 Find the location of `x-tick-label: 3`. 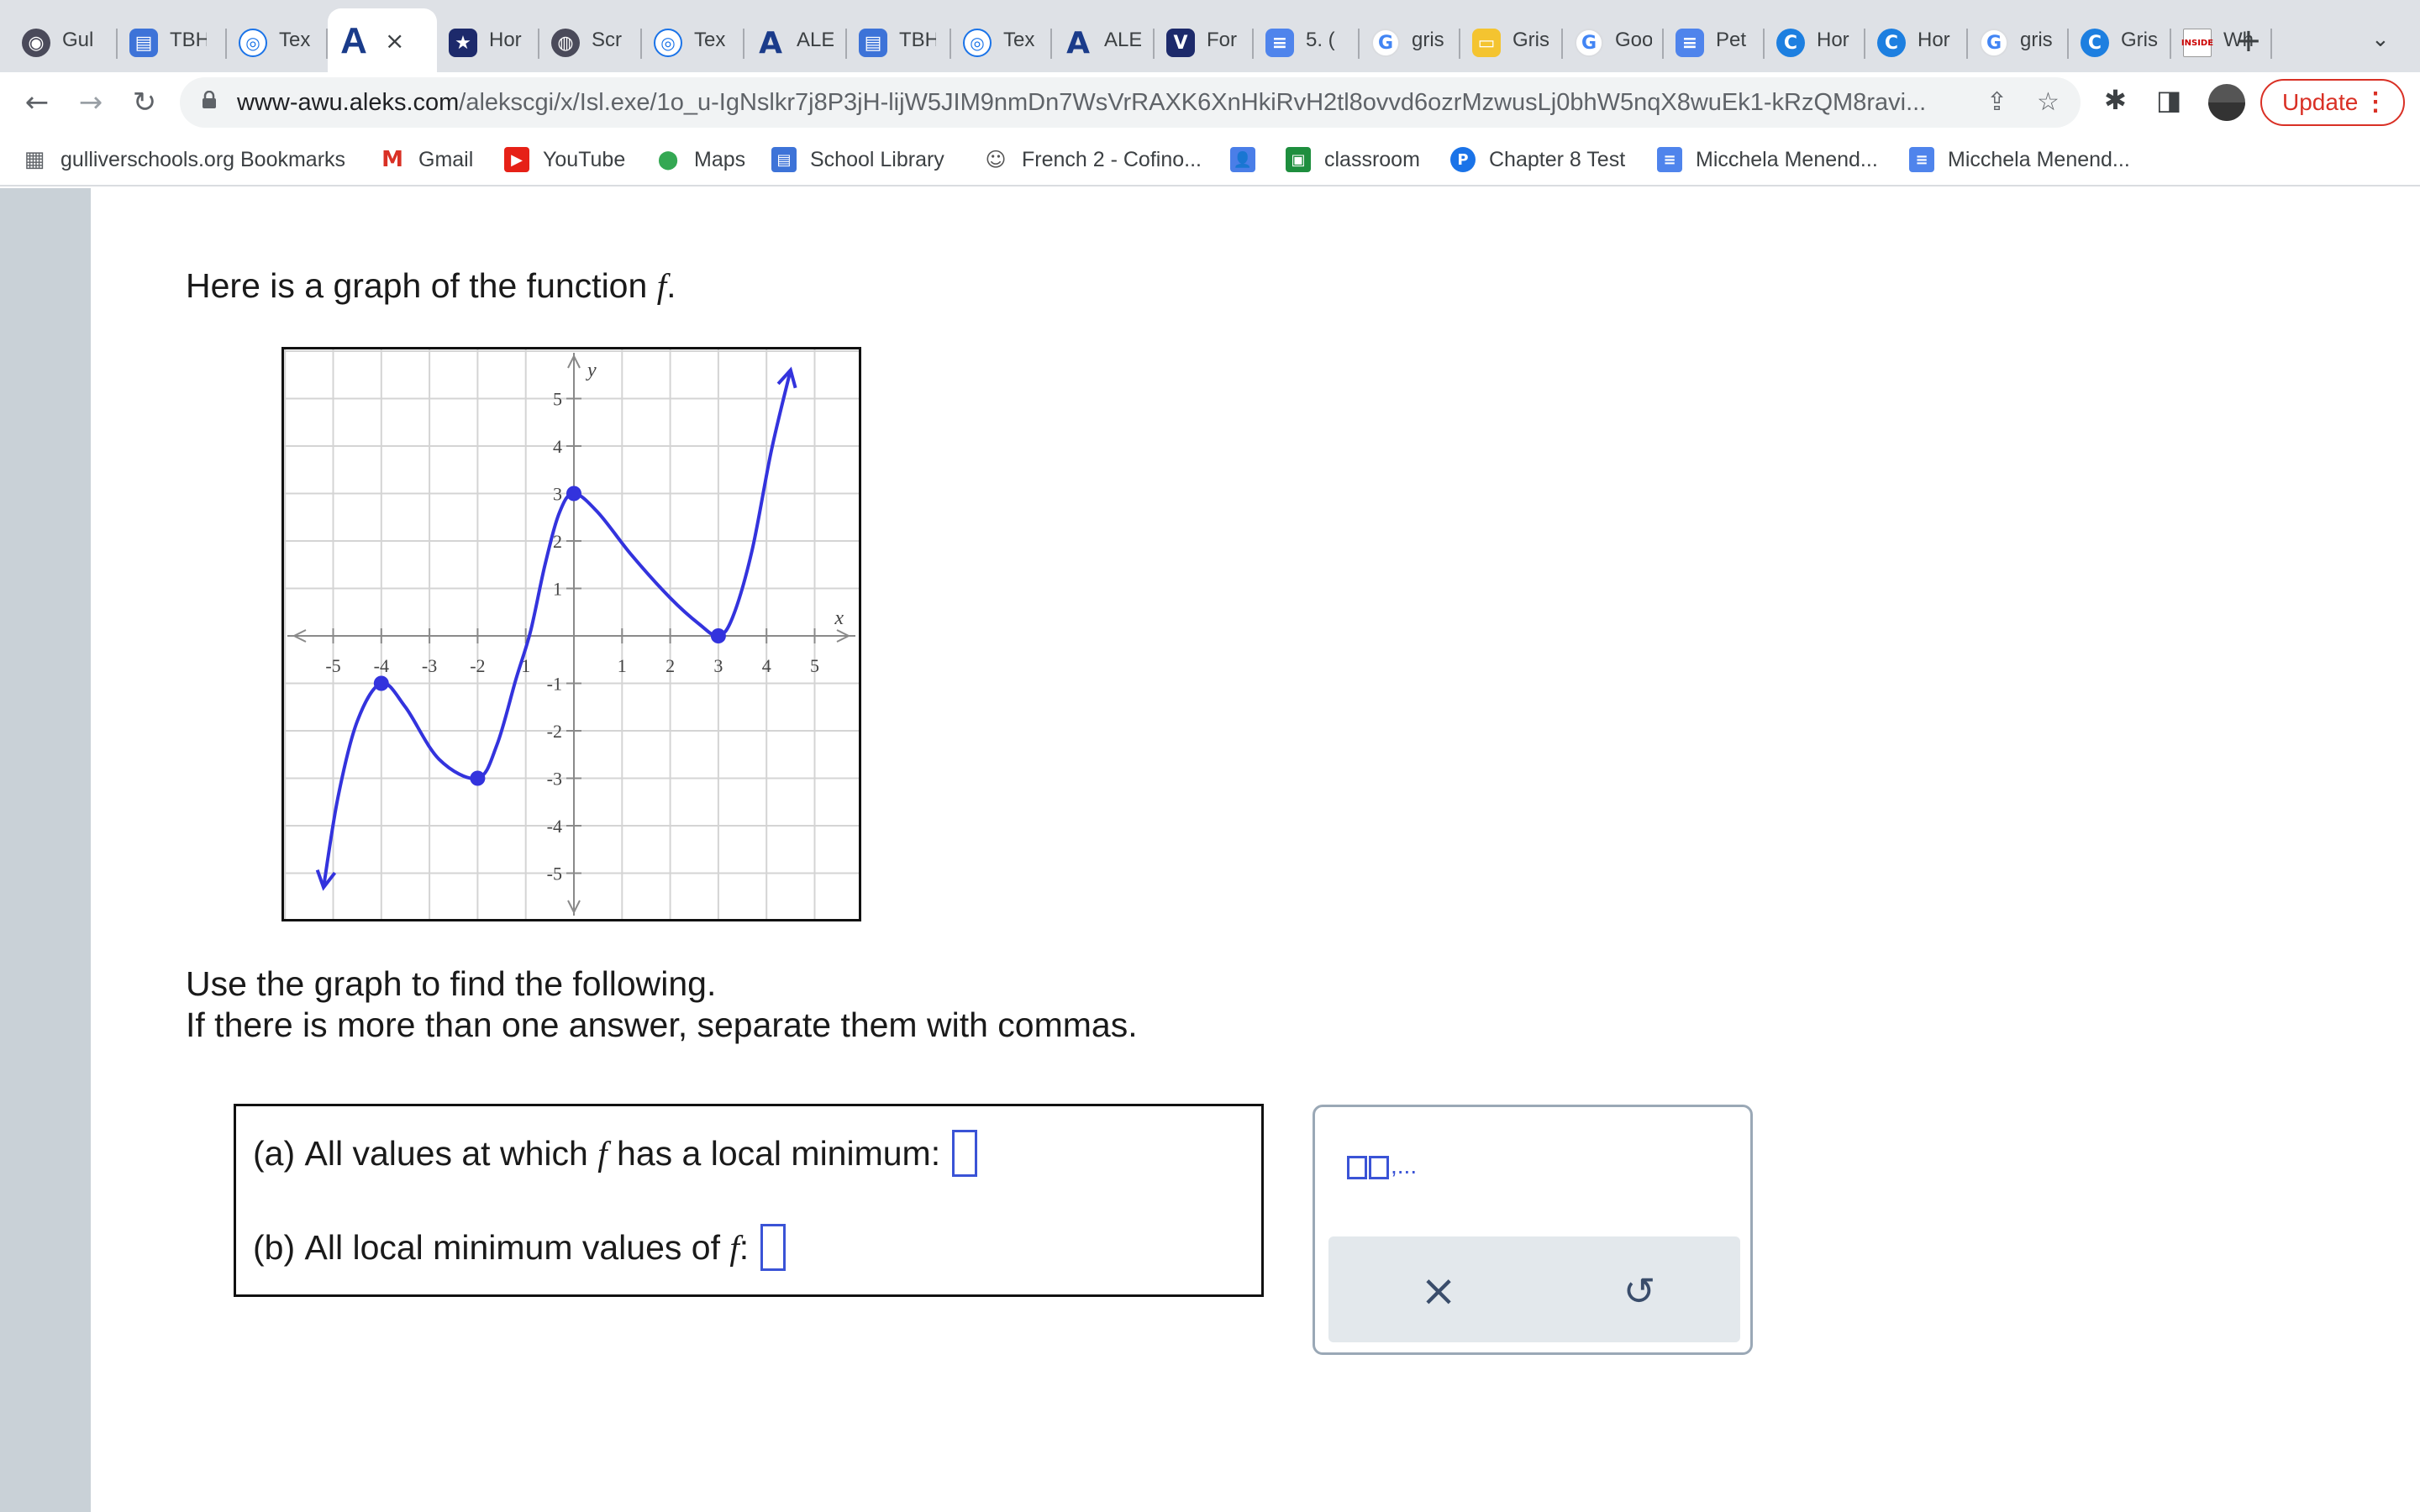

x-tick-label: 3 is located at coordinates (718, 665).